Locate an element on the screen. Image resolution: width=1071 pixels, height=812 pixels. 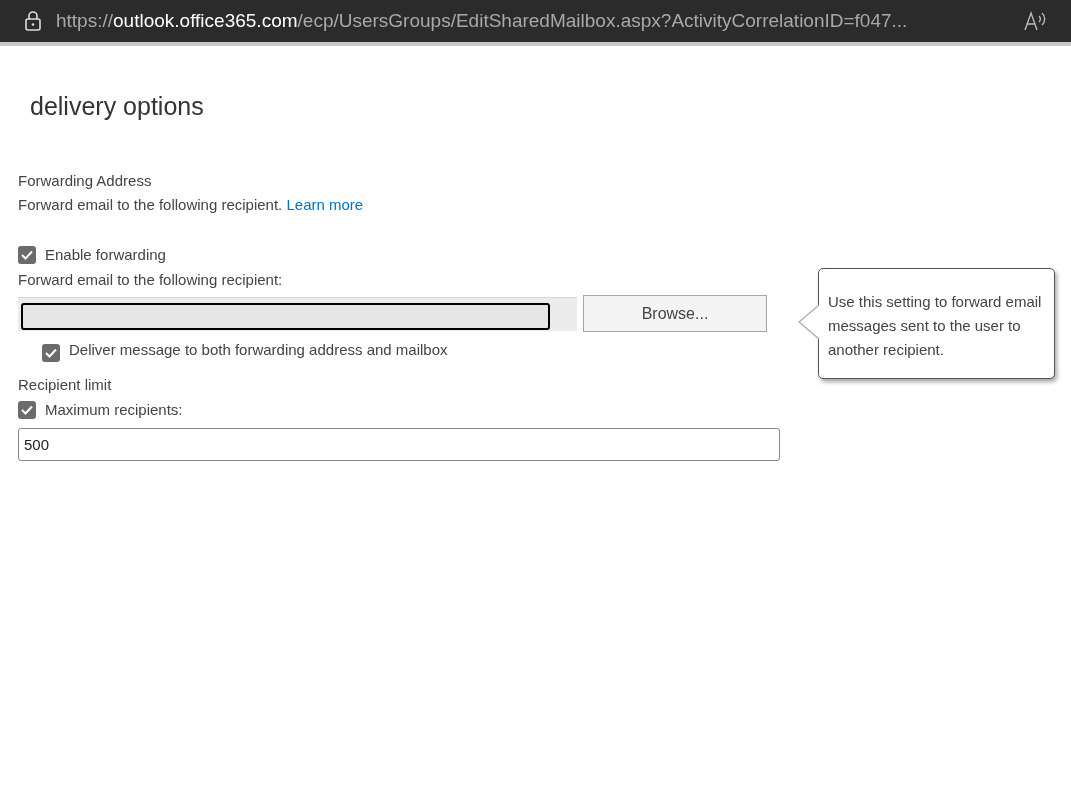
section-heading: Recipient limit is located at coordinates (65, 385).